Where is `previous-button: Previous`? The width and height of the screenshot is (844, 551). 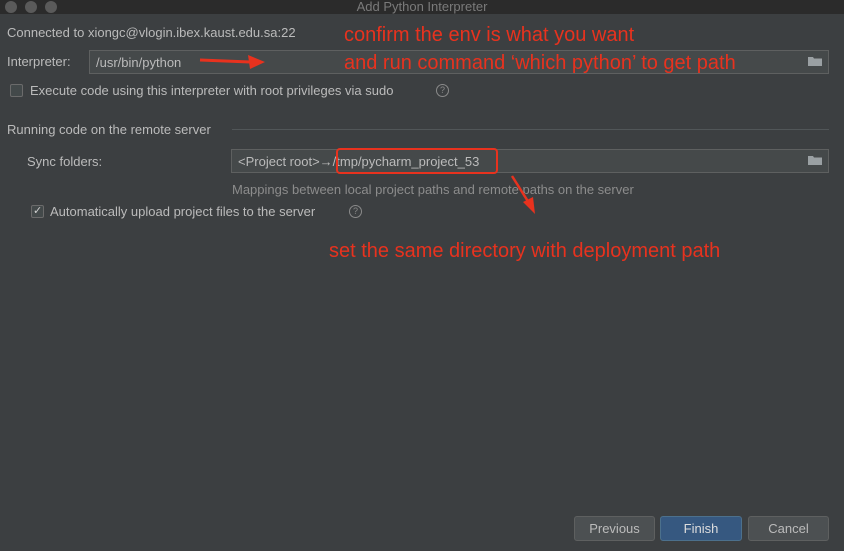
previous-button: Previous is located at coordinates (614, 528).